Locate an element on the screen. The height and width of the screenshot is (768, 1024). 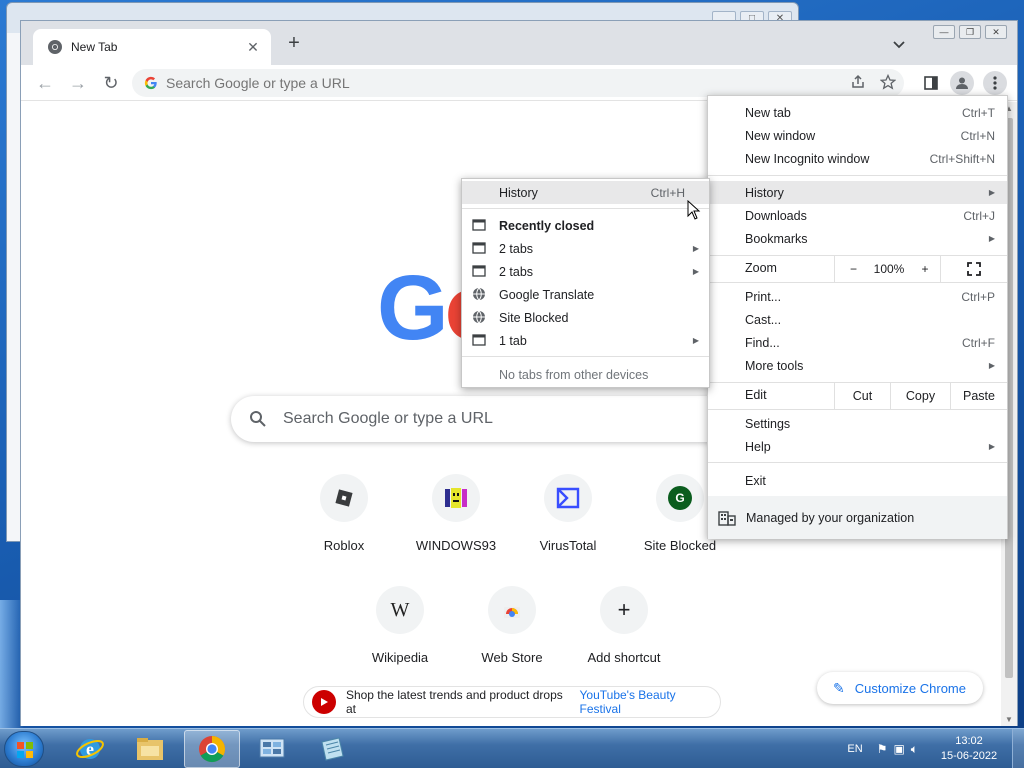
tab-strip: New Tab ✕ + — ❐ ✕ is located at coordinates (519, 43).